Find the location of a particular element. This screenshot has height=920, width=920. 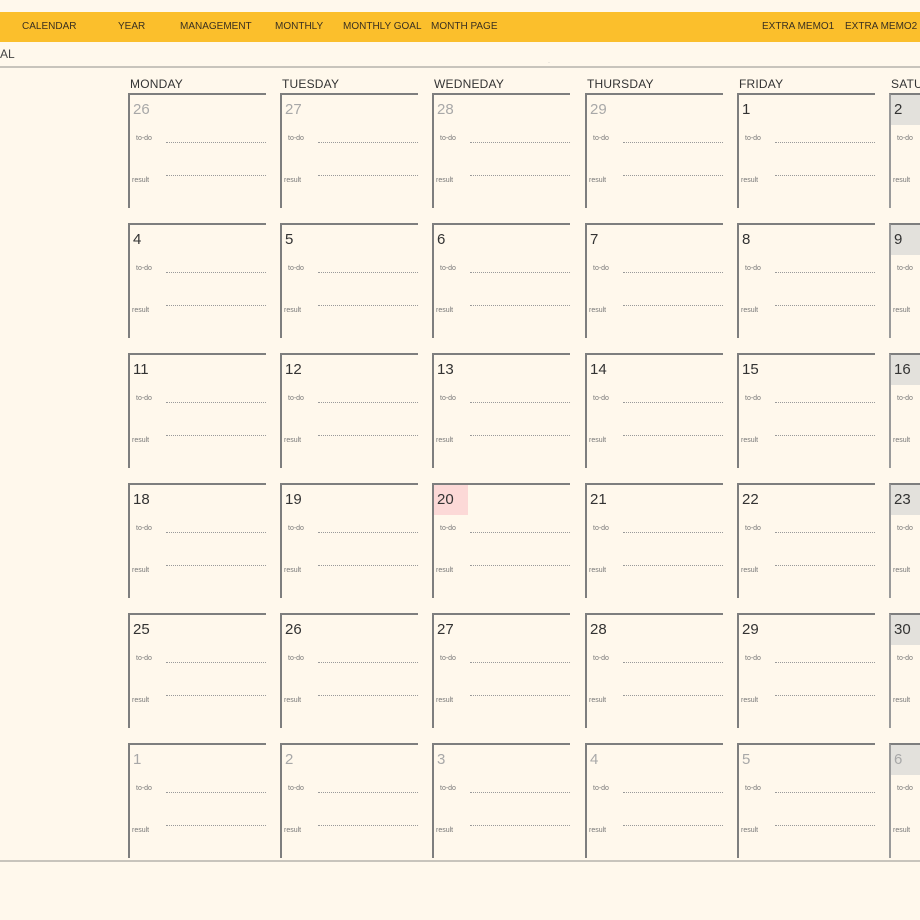

day-cell: 14 to-do result is located at coordinates (654, 410).